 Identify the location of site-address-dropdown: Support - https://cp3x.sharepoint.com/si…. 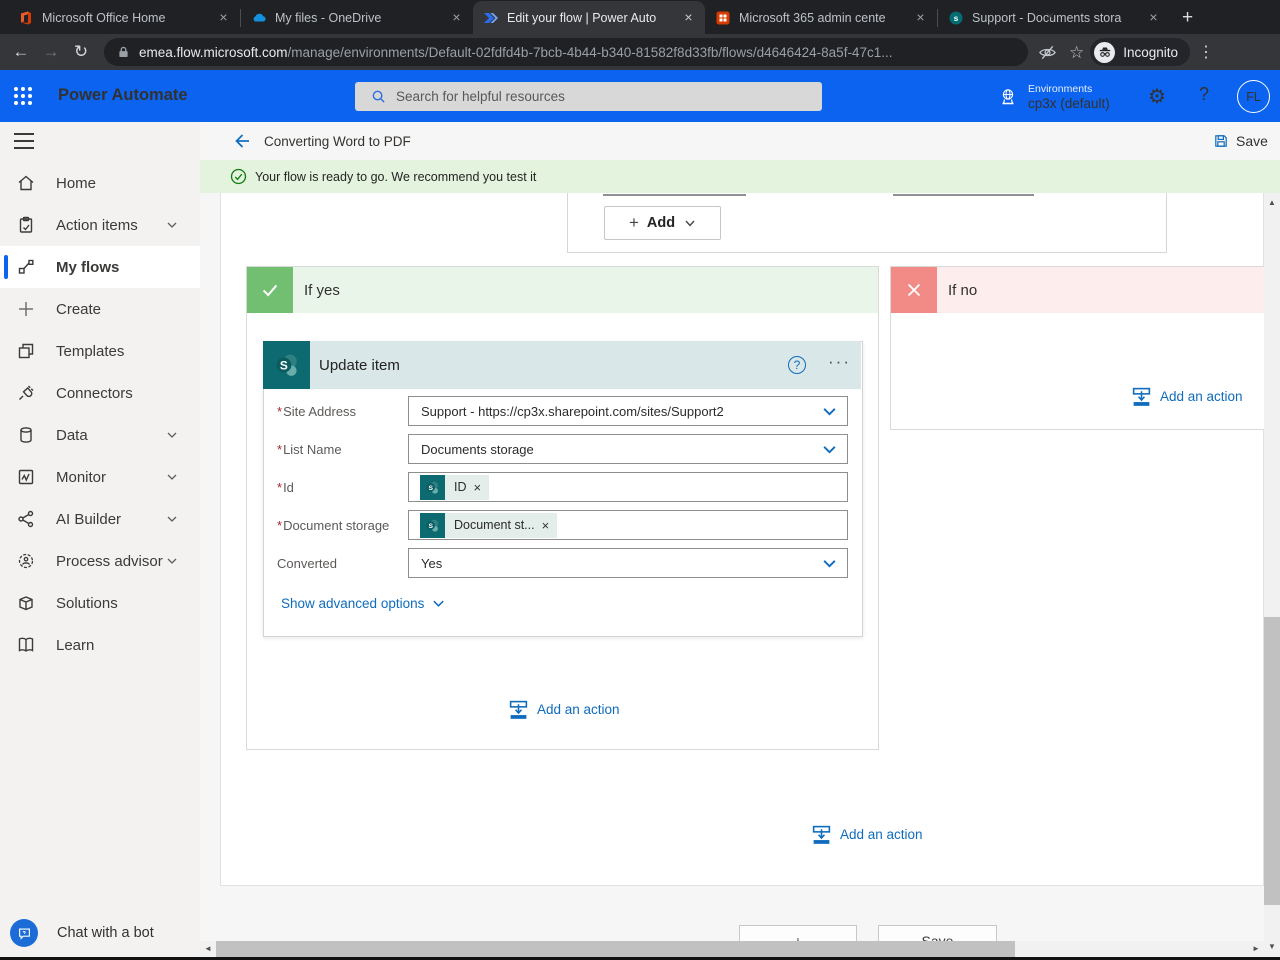
(628, 411).